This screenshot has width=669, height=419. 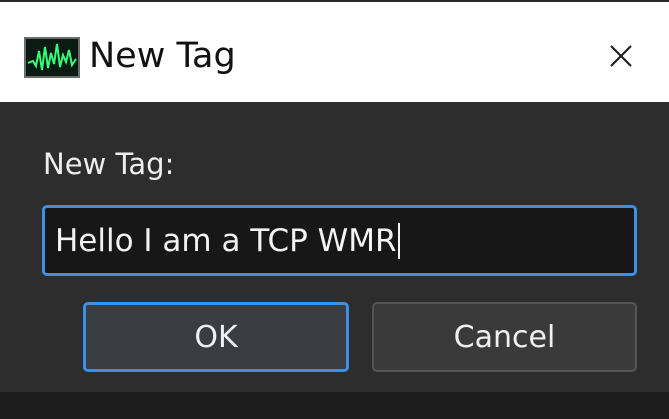 What do you see at coordinates (216, 337) in the screenshot?
I see `ok-button: OK` at bounding box center [216, 337].